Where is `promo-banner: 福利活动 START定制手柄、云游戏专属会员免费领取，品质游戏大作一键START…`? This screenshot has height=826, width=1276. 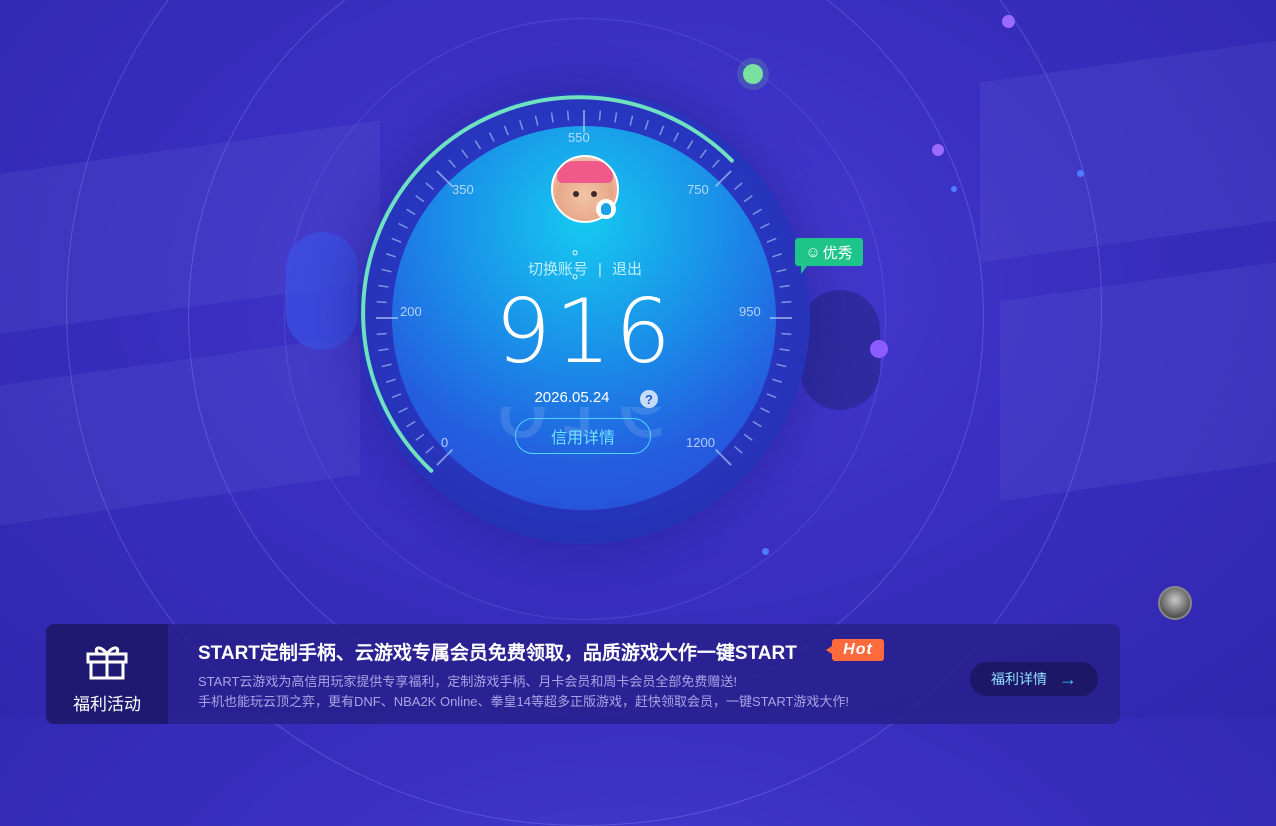 promo-banner: 福利活动 START定制手柄、云游戏专属会员免费领取，品质游戏大作一键START… is located at coordinates (583, 674).